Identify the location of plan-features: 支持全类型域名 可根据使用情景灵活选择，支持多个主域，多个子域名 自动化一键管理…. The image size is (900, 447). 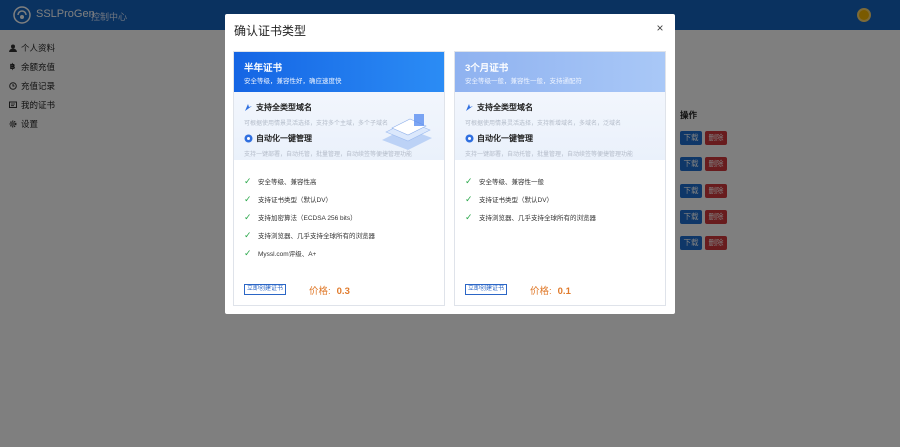
(339, 126).